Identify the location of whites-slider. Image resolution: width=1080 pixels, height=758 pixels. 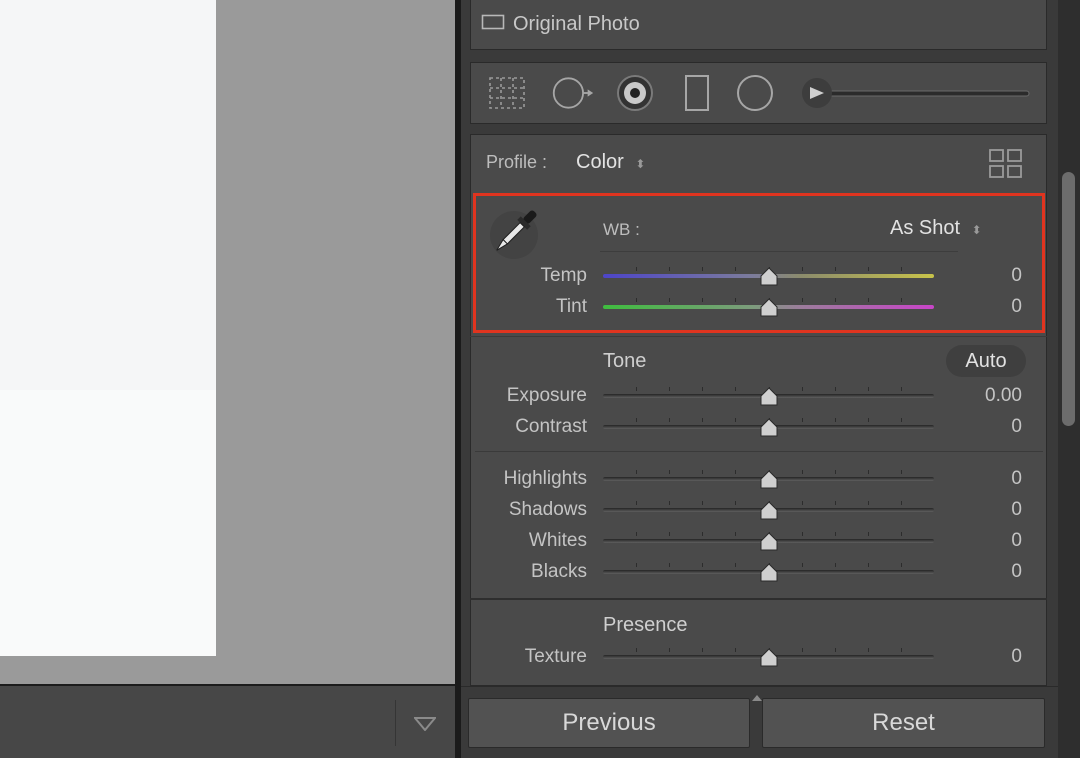
(768, 541).